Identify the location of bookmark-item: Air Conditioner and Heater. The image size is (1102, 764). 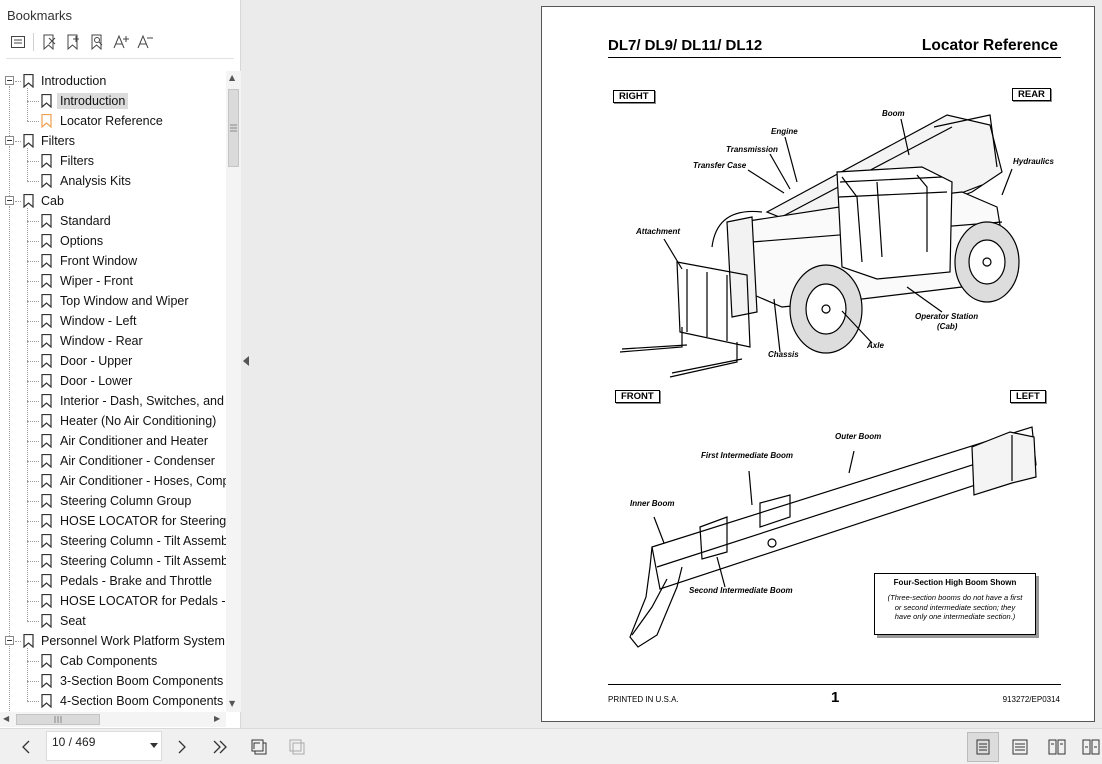
(113, 441).